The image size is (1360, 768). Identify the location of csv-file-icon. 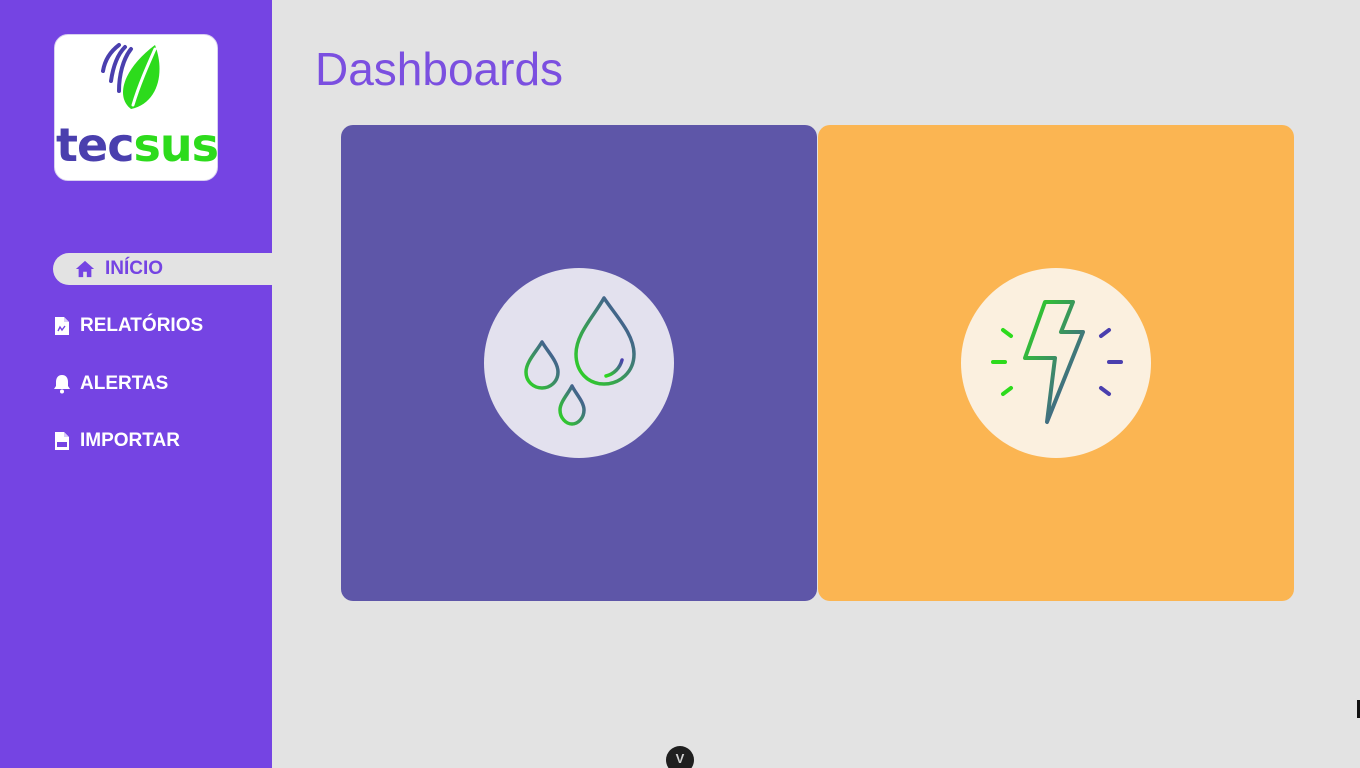
(62, 441).